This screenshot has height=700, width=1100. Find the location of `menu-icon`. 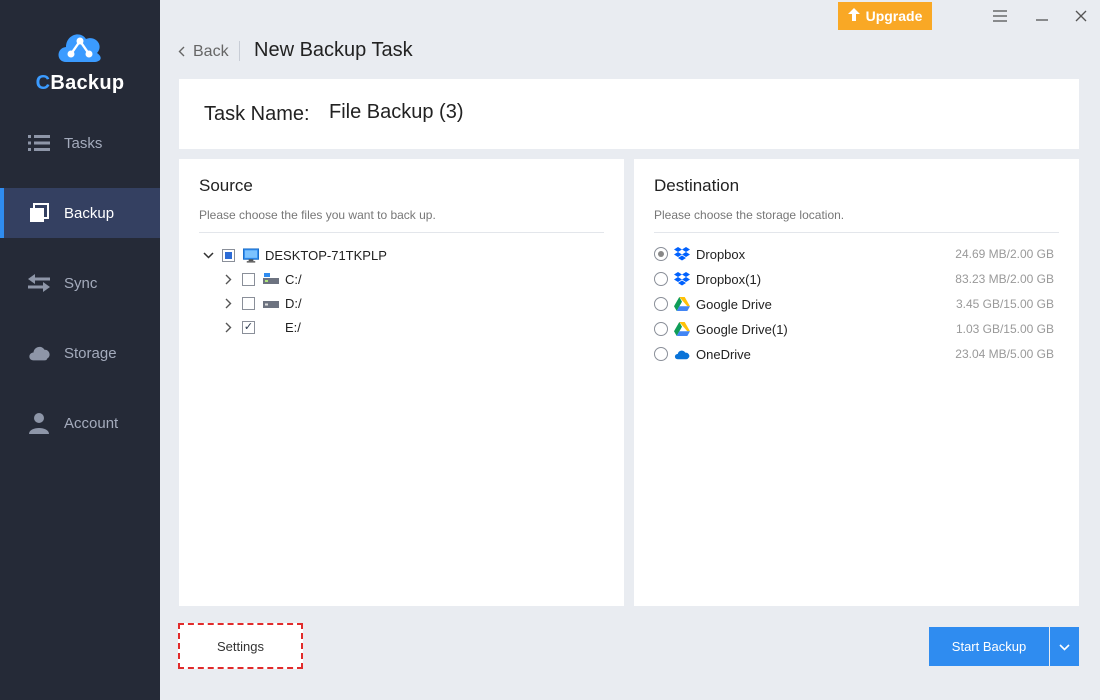

menu-icon is located at coordinates (1000, 16).